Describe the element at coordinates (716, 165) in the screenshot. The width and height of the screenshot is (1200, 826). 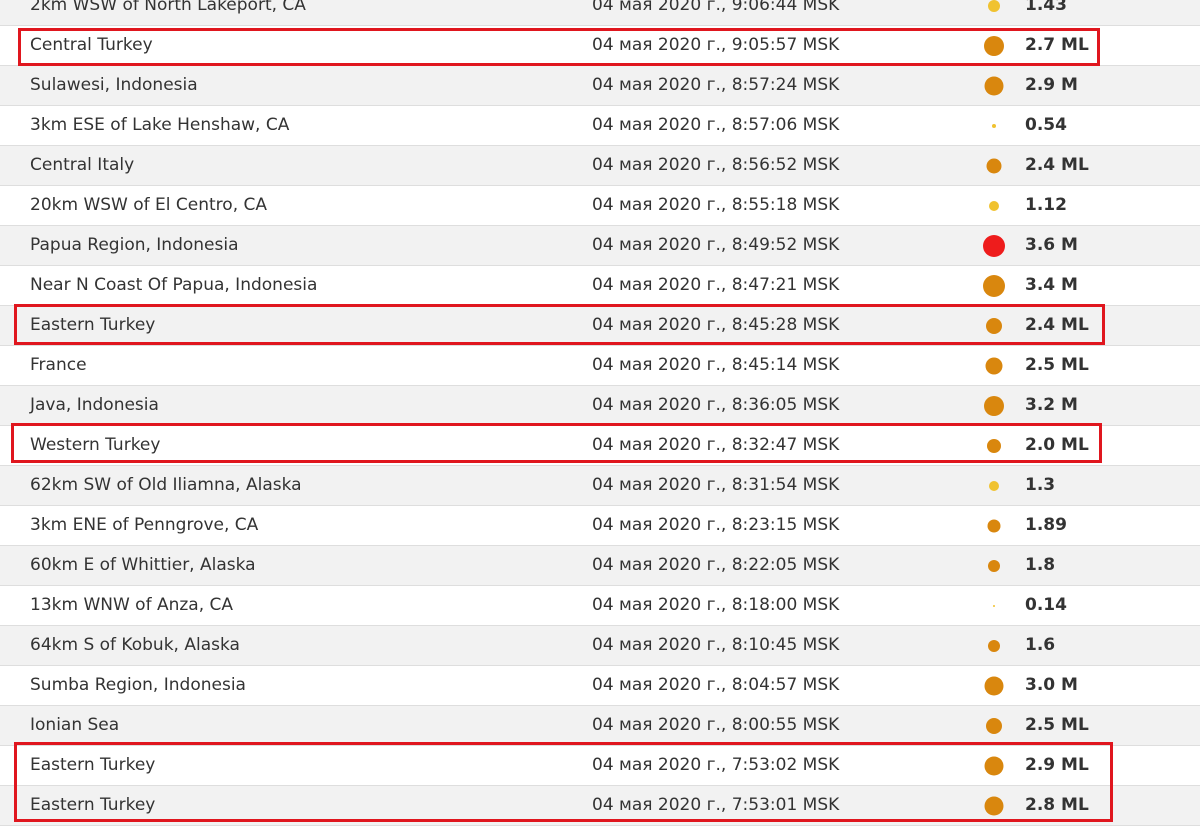
I see `event-time: 04 мая 2020 г., 8:56:52 MSK` at that location.